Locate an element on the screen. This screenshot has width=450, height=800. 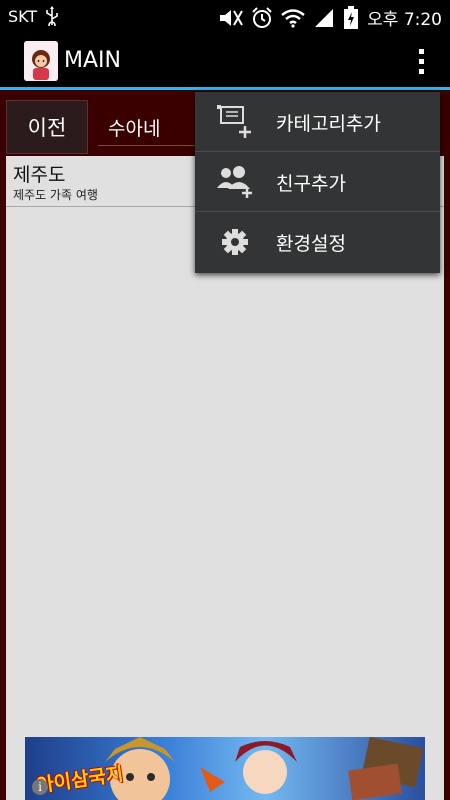
list-item-subtitle: 제주도 가족 여행 is located at coordinates (55, 195).